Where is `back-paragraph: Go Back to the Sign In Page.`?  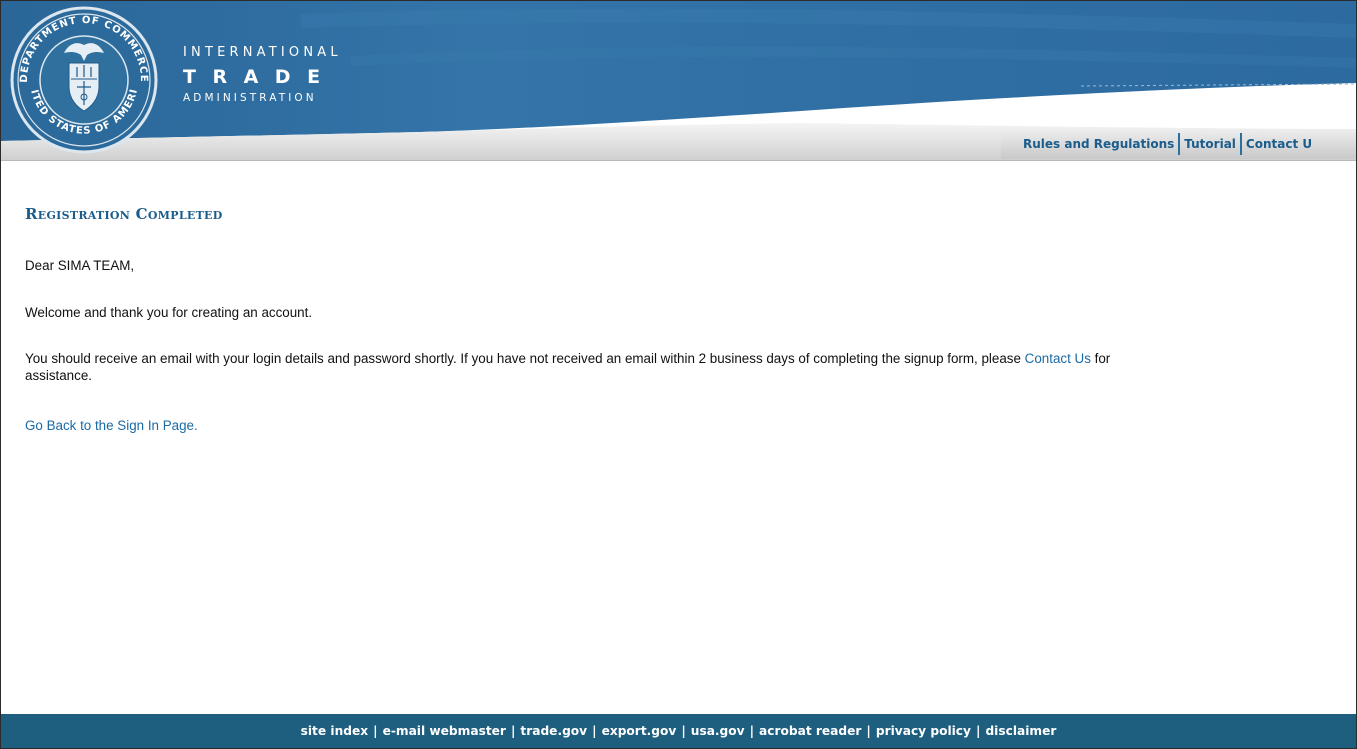 back-paragraph: Go Back to the Sign In Page. is located at coordinates (111, 425).